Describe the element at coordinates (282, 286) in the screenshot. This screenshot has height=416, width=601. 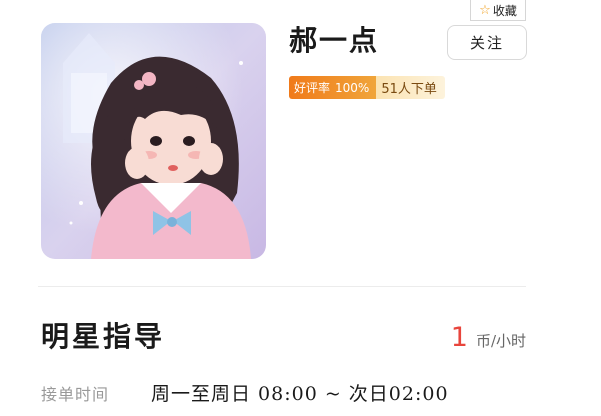
I see `divider` at that location.